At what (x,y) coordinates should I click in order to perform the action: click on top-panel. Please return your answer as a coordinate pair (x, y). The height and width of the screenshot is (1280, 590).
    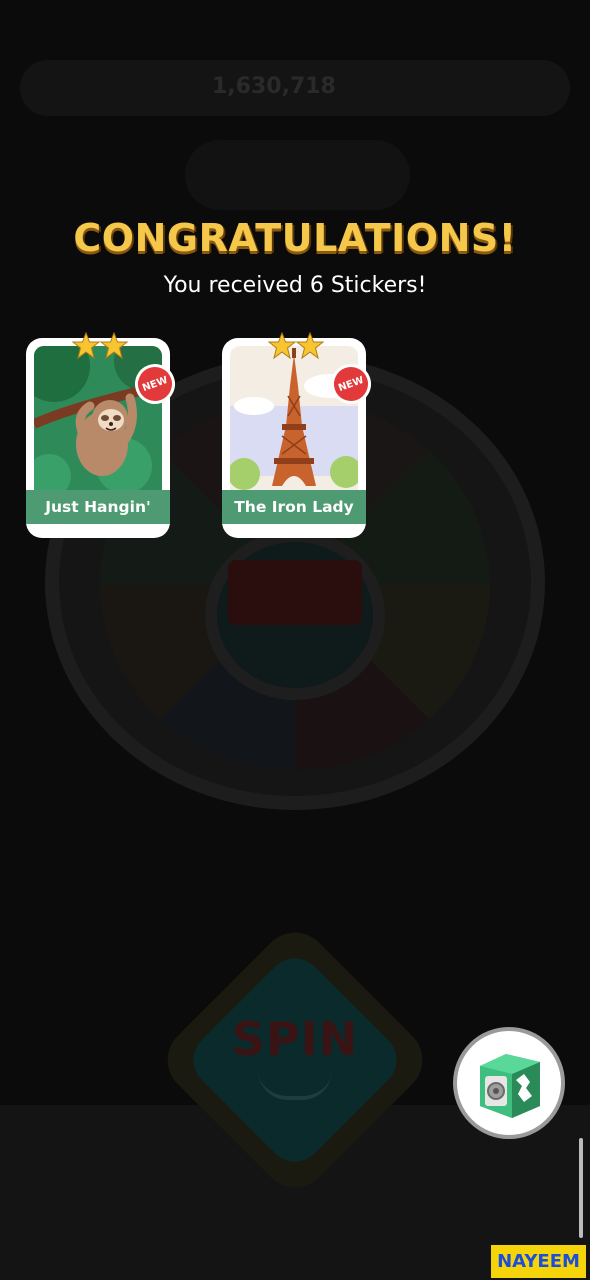
    Looking at the image, I should click on (297, 175).